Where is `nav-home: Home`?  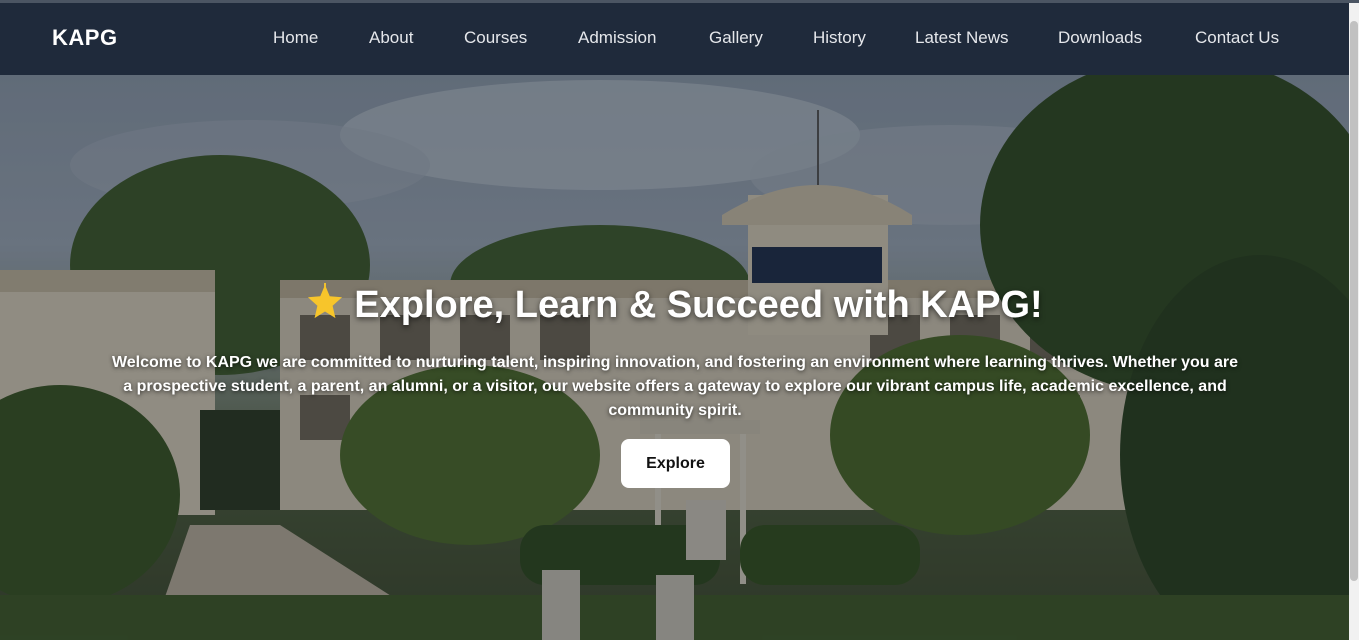 nav-home: Home is located at coordinates (295, 38).